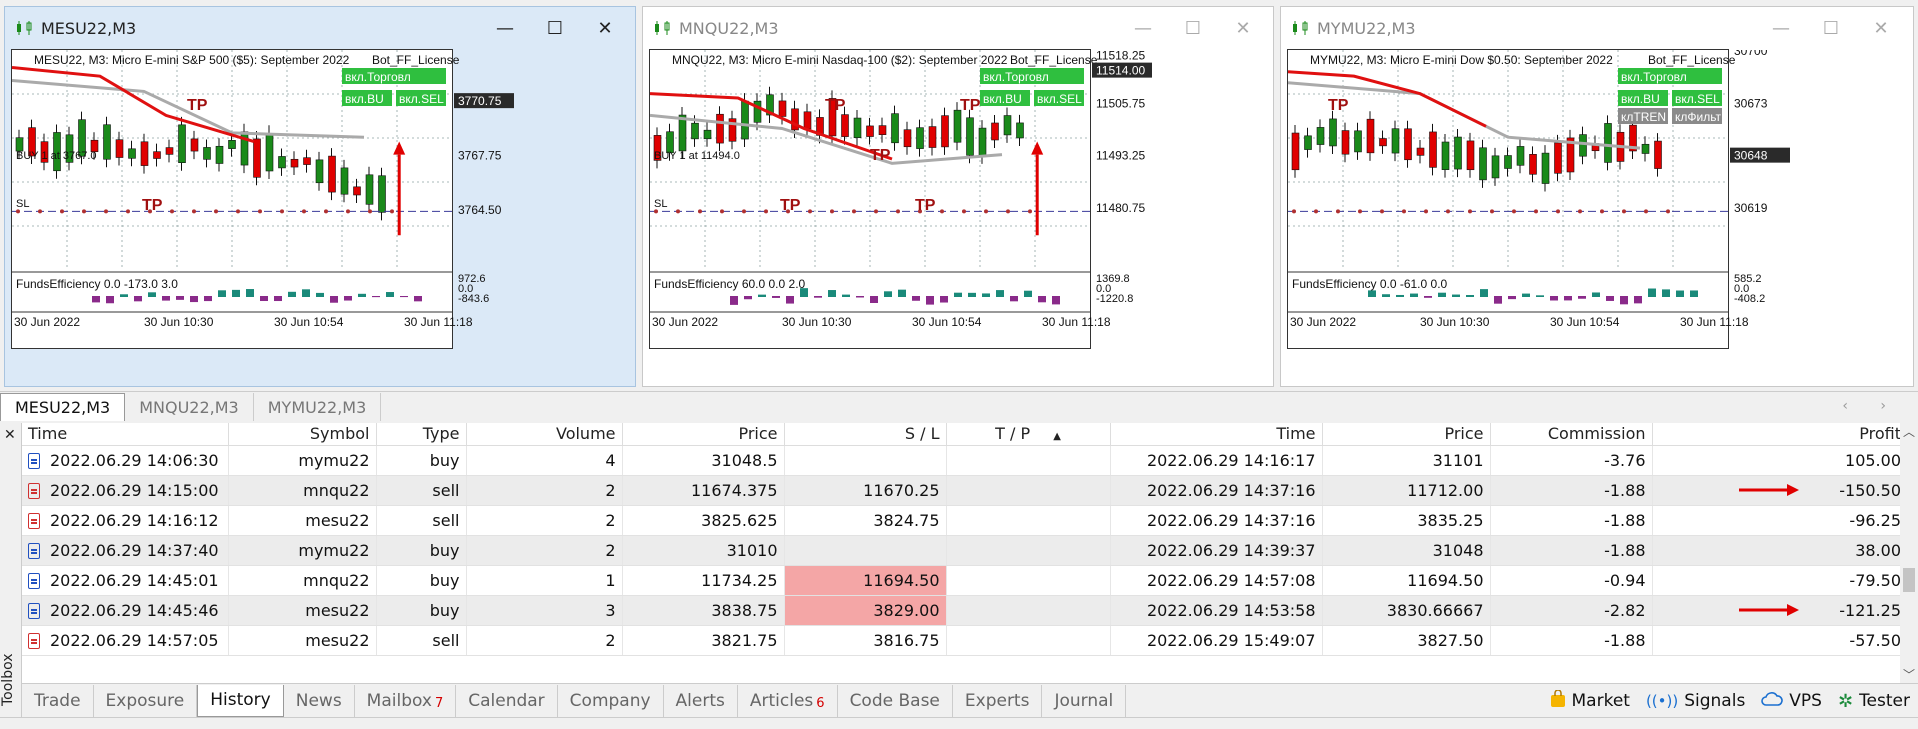 This screenshot has width=1918, height=729. Describe the element at coordinates (703, 434) in the screenshot. I see `col-price: Price` at that location.